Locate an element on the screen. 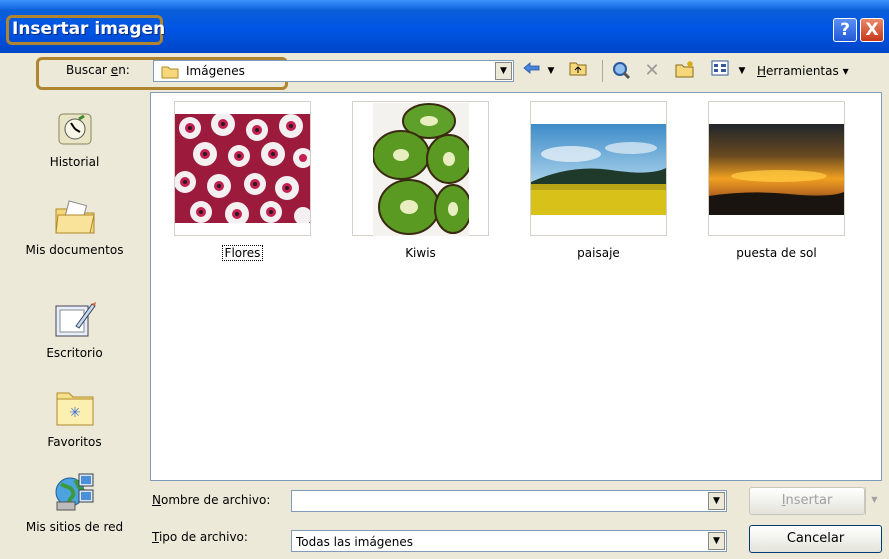 This screenshot has width=889, height=559. place-mis-documentos: Mis documentos is located at coordinates (74, 228).